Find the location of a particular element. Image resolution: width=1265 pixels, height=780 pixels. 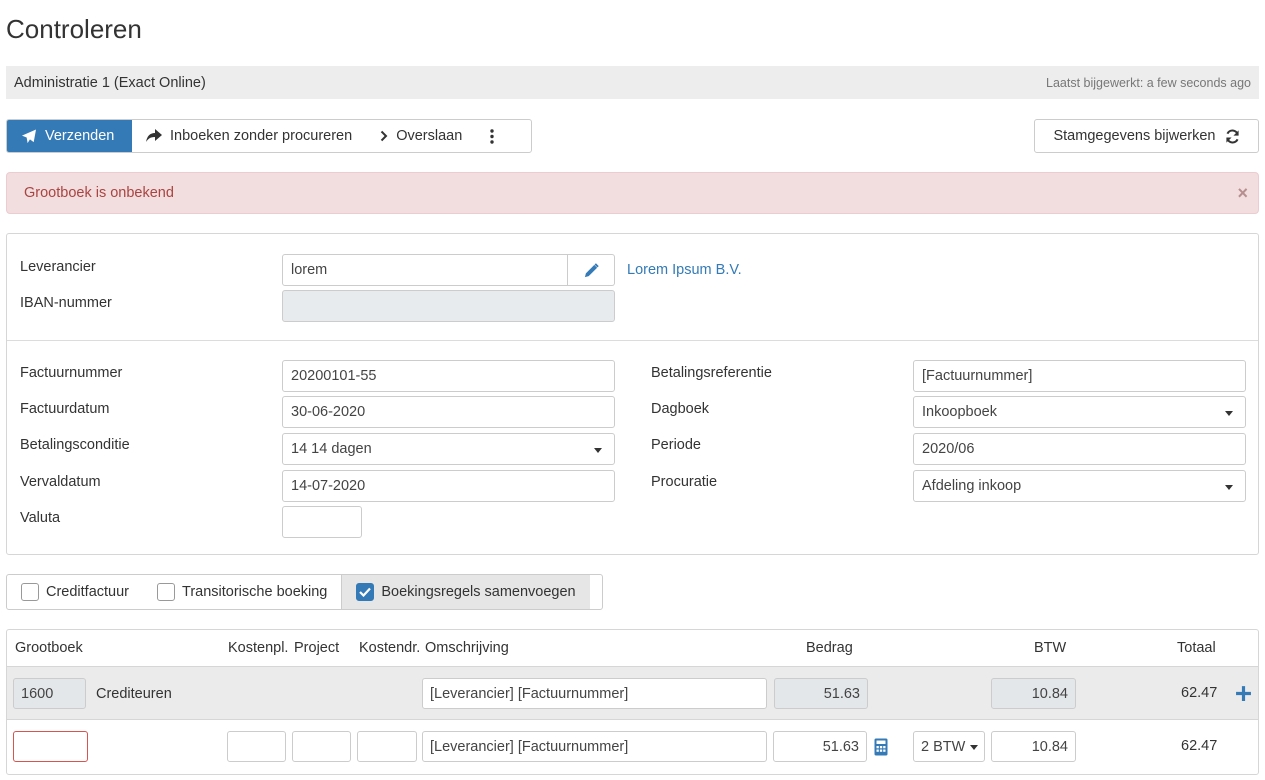

skip-button: Overslaan is located at coordinates (421, 136).